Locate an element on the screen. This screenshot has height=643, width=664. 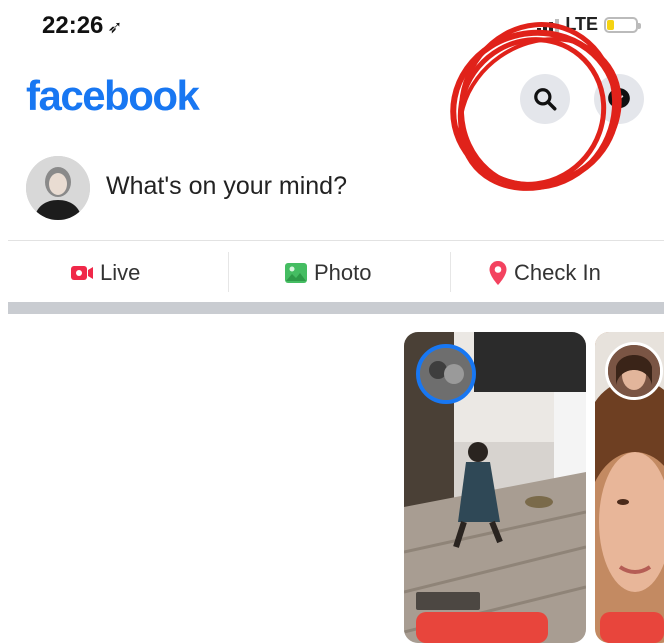
status-time: 22:26 ➶ is located at coordinates (82, 26).